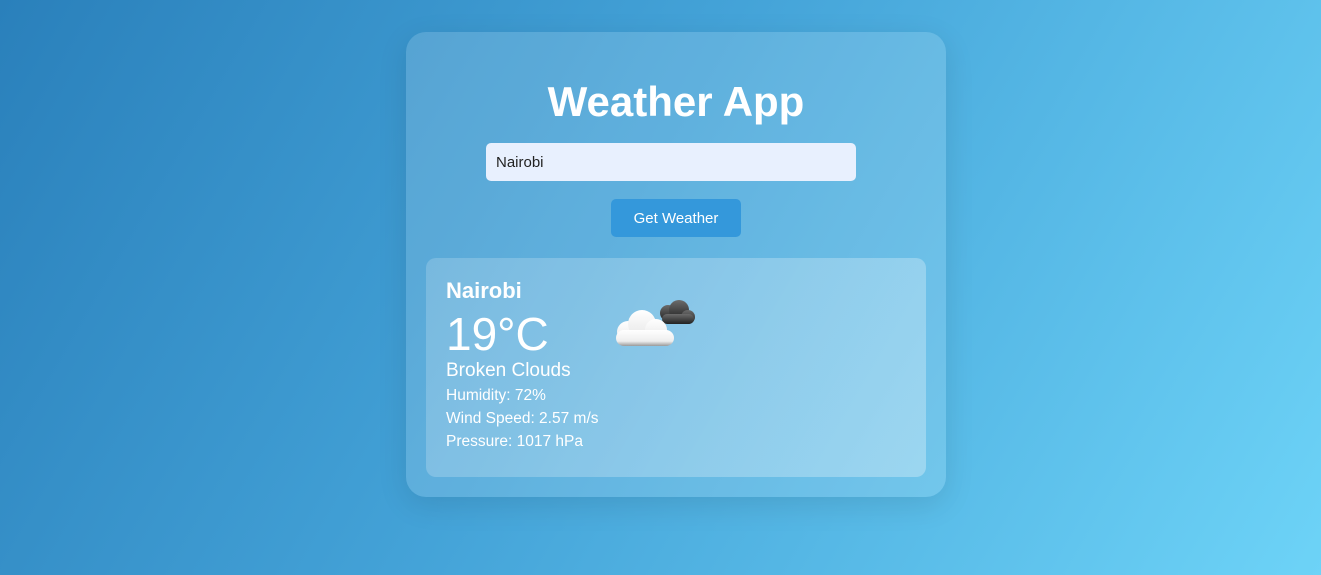 The height and width of the screenshot is (575, 1321). Describe the element at coordinates (671, 162) in the screenshot. I see `city-search-input` at that location.